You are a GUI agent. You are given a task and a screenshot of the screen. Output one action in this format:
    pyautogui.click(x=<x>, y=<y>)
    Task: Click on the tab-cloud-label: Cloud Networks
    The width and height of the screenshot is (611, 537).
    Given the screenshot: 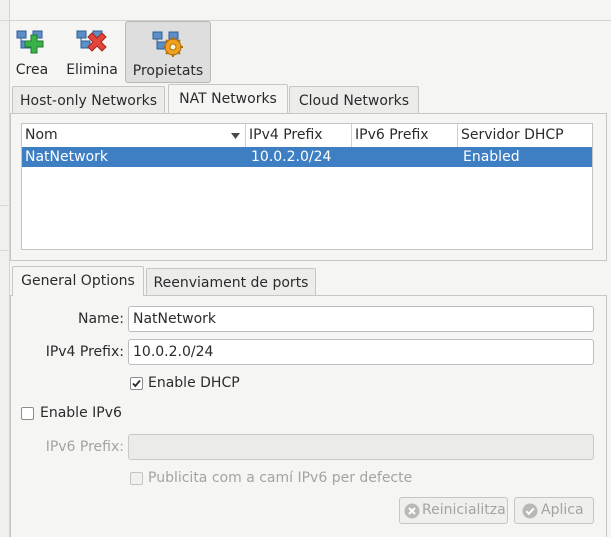 What is the action you would take?
    pyautogui.click(x=354, y=101)
    